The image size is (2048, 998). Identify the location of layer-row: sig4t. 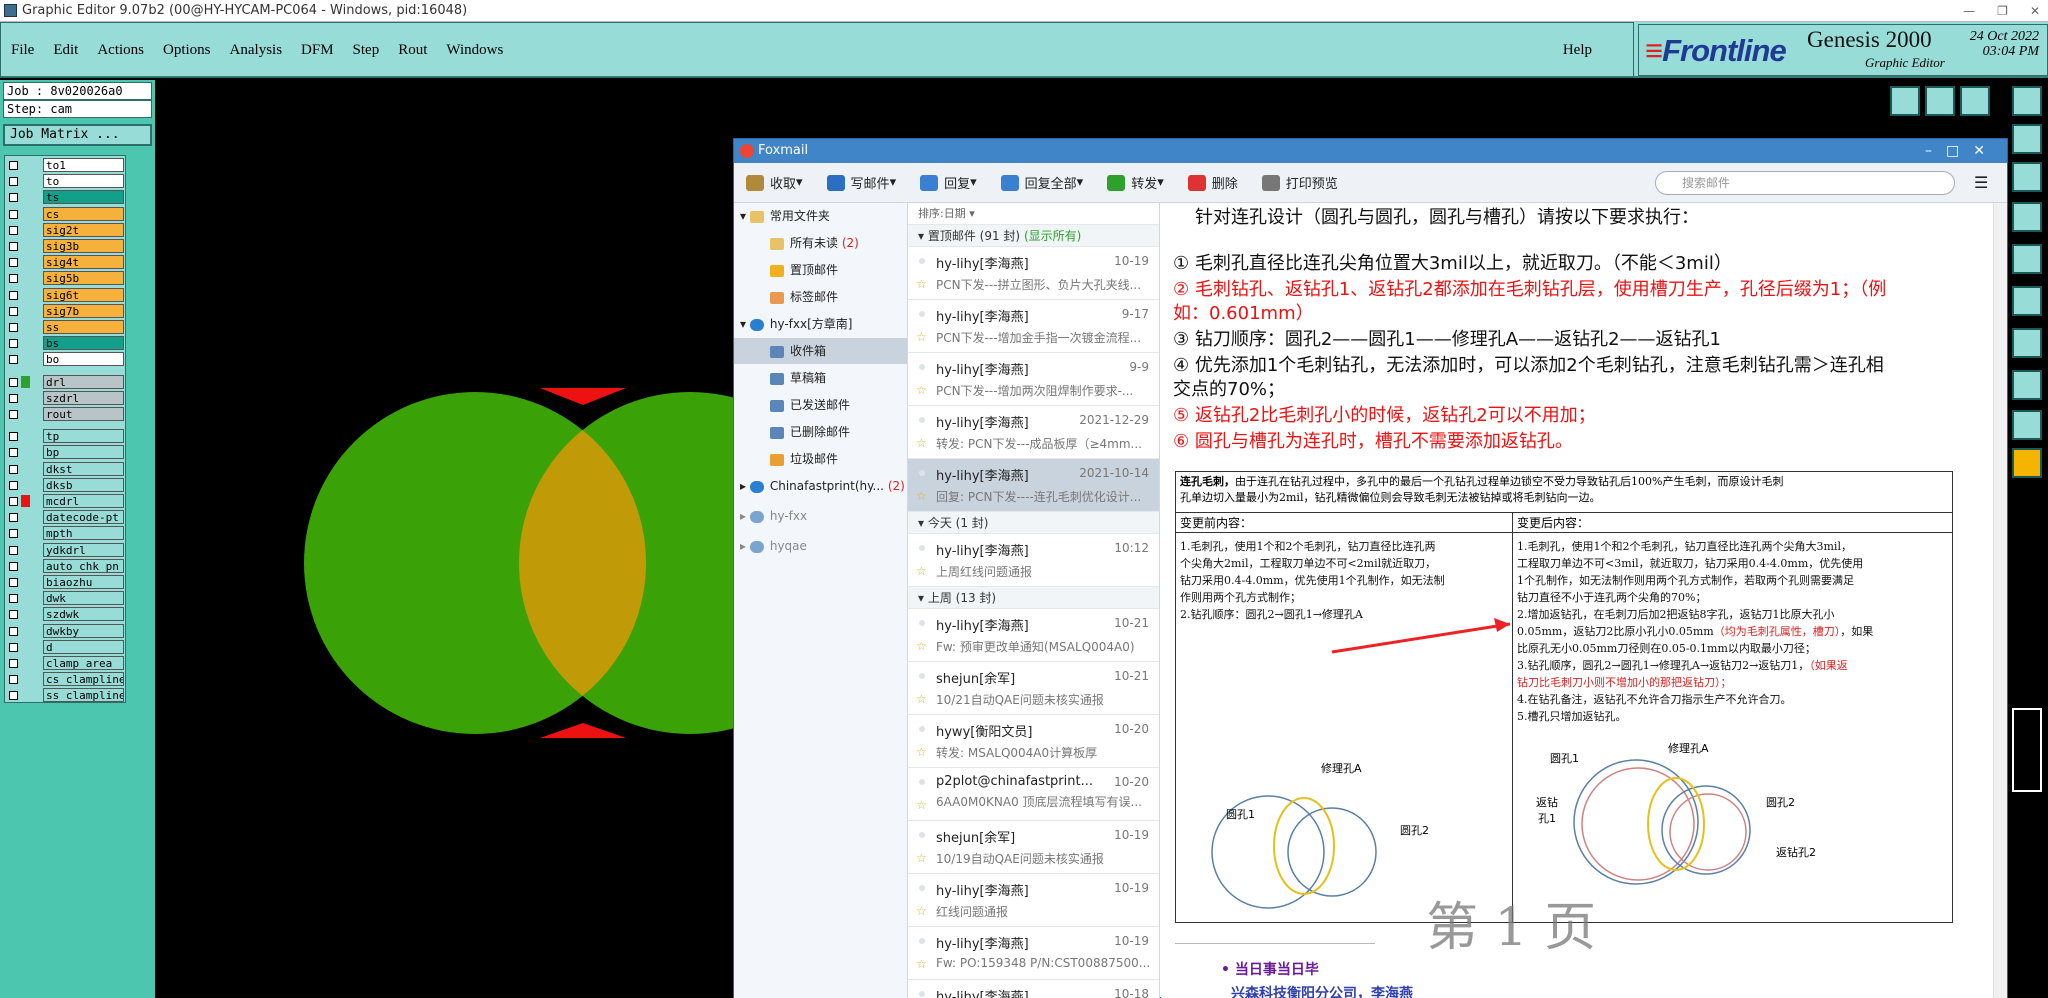
(66, 262).